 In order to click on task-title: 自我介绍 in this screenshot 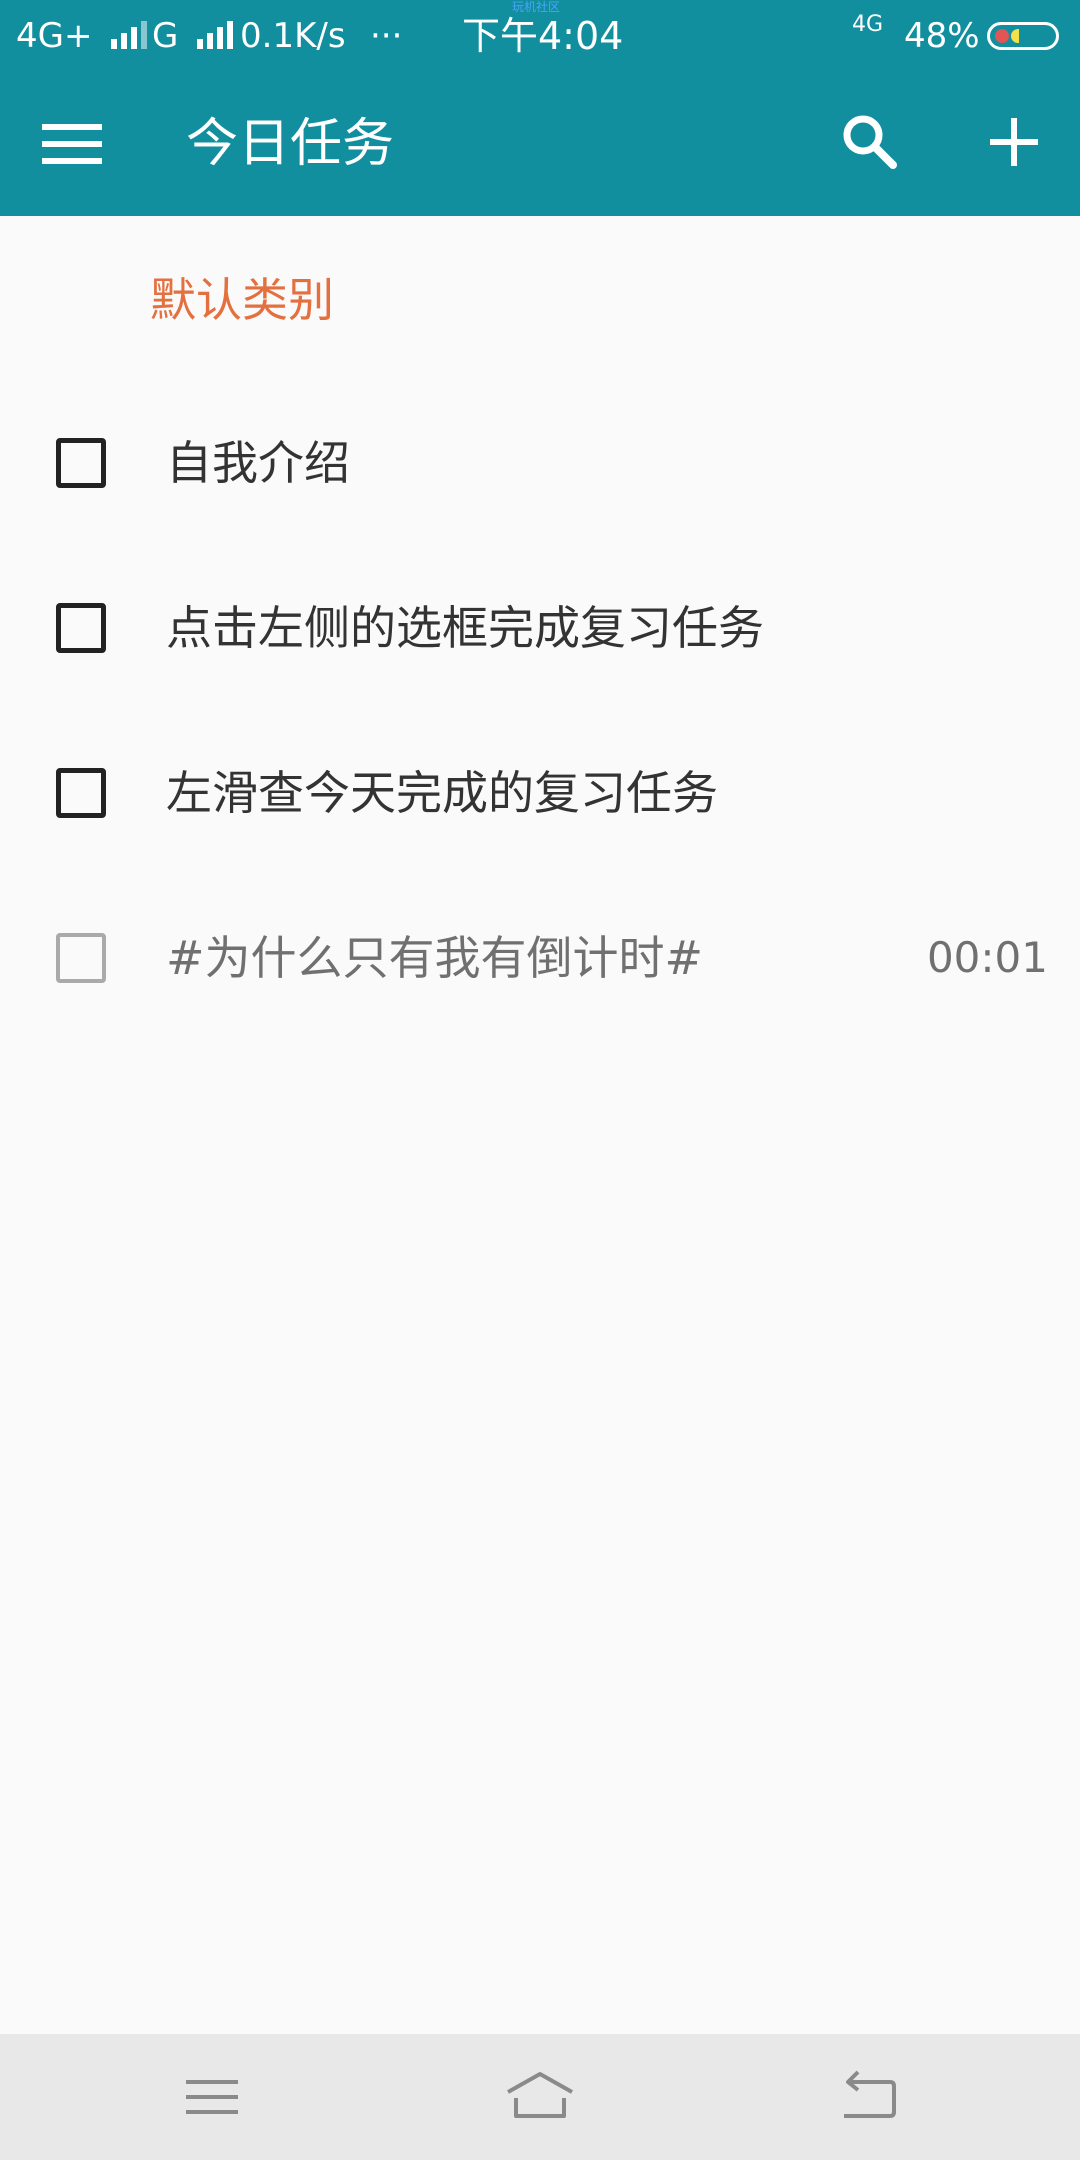, I will do `click(258, 463)`.